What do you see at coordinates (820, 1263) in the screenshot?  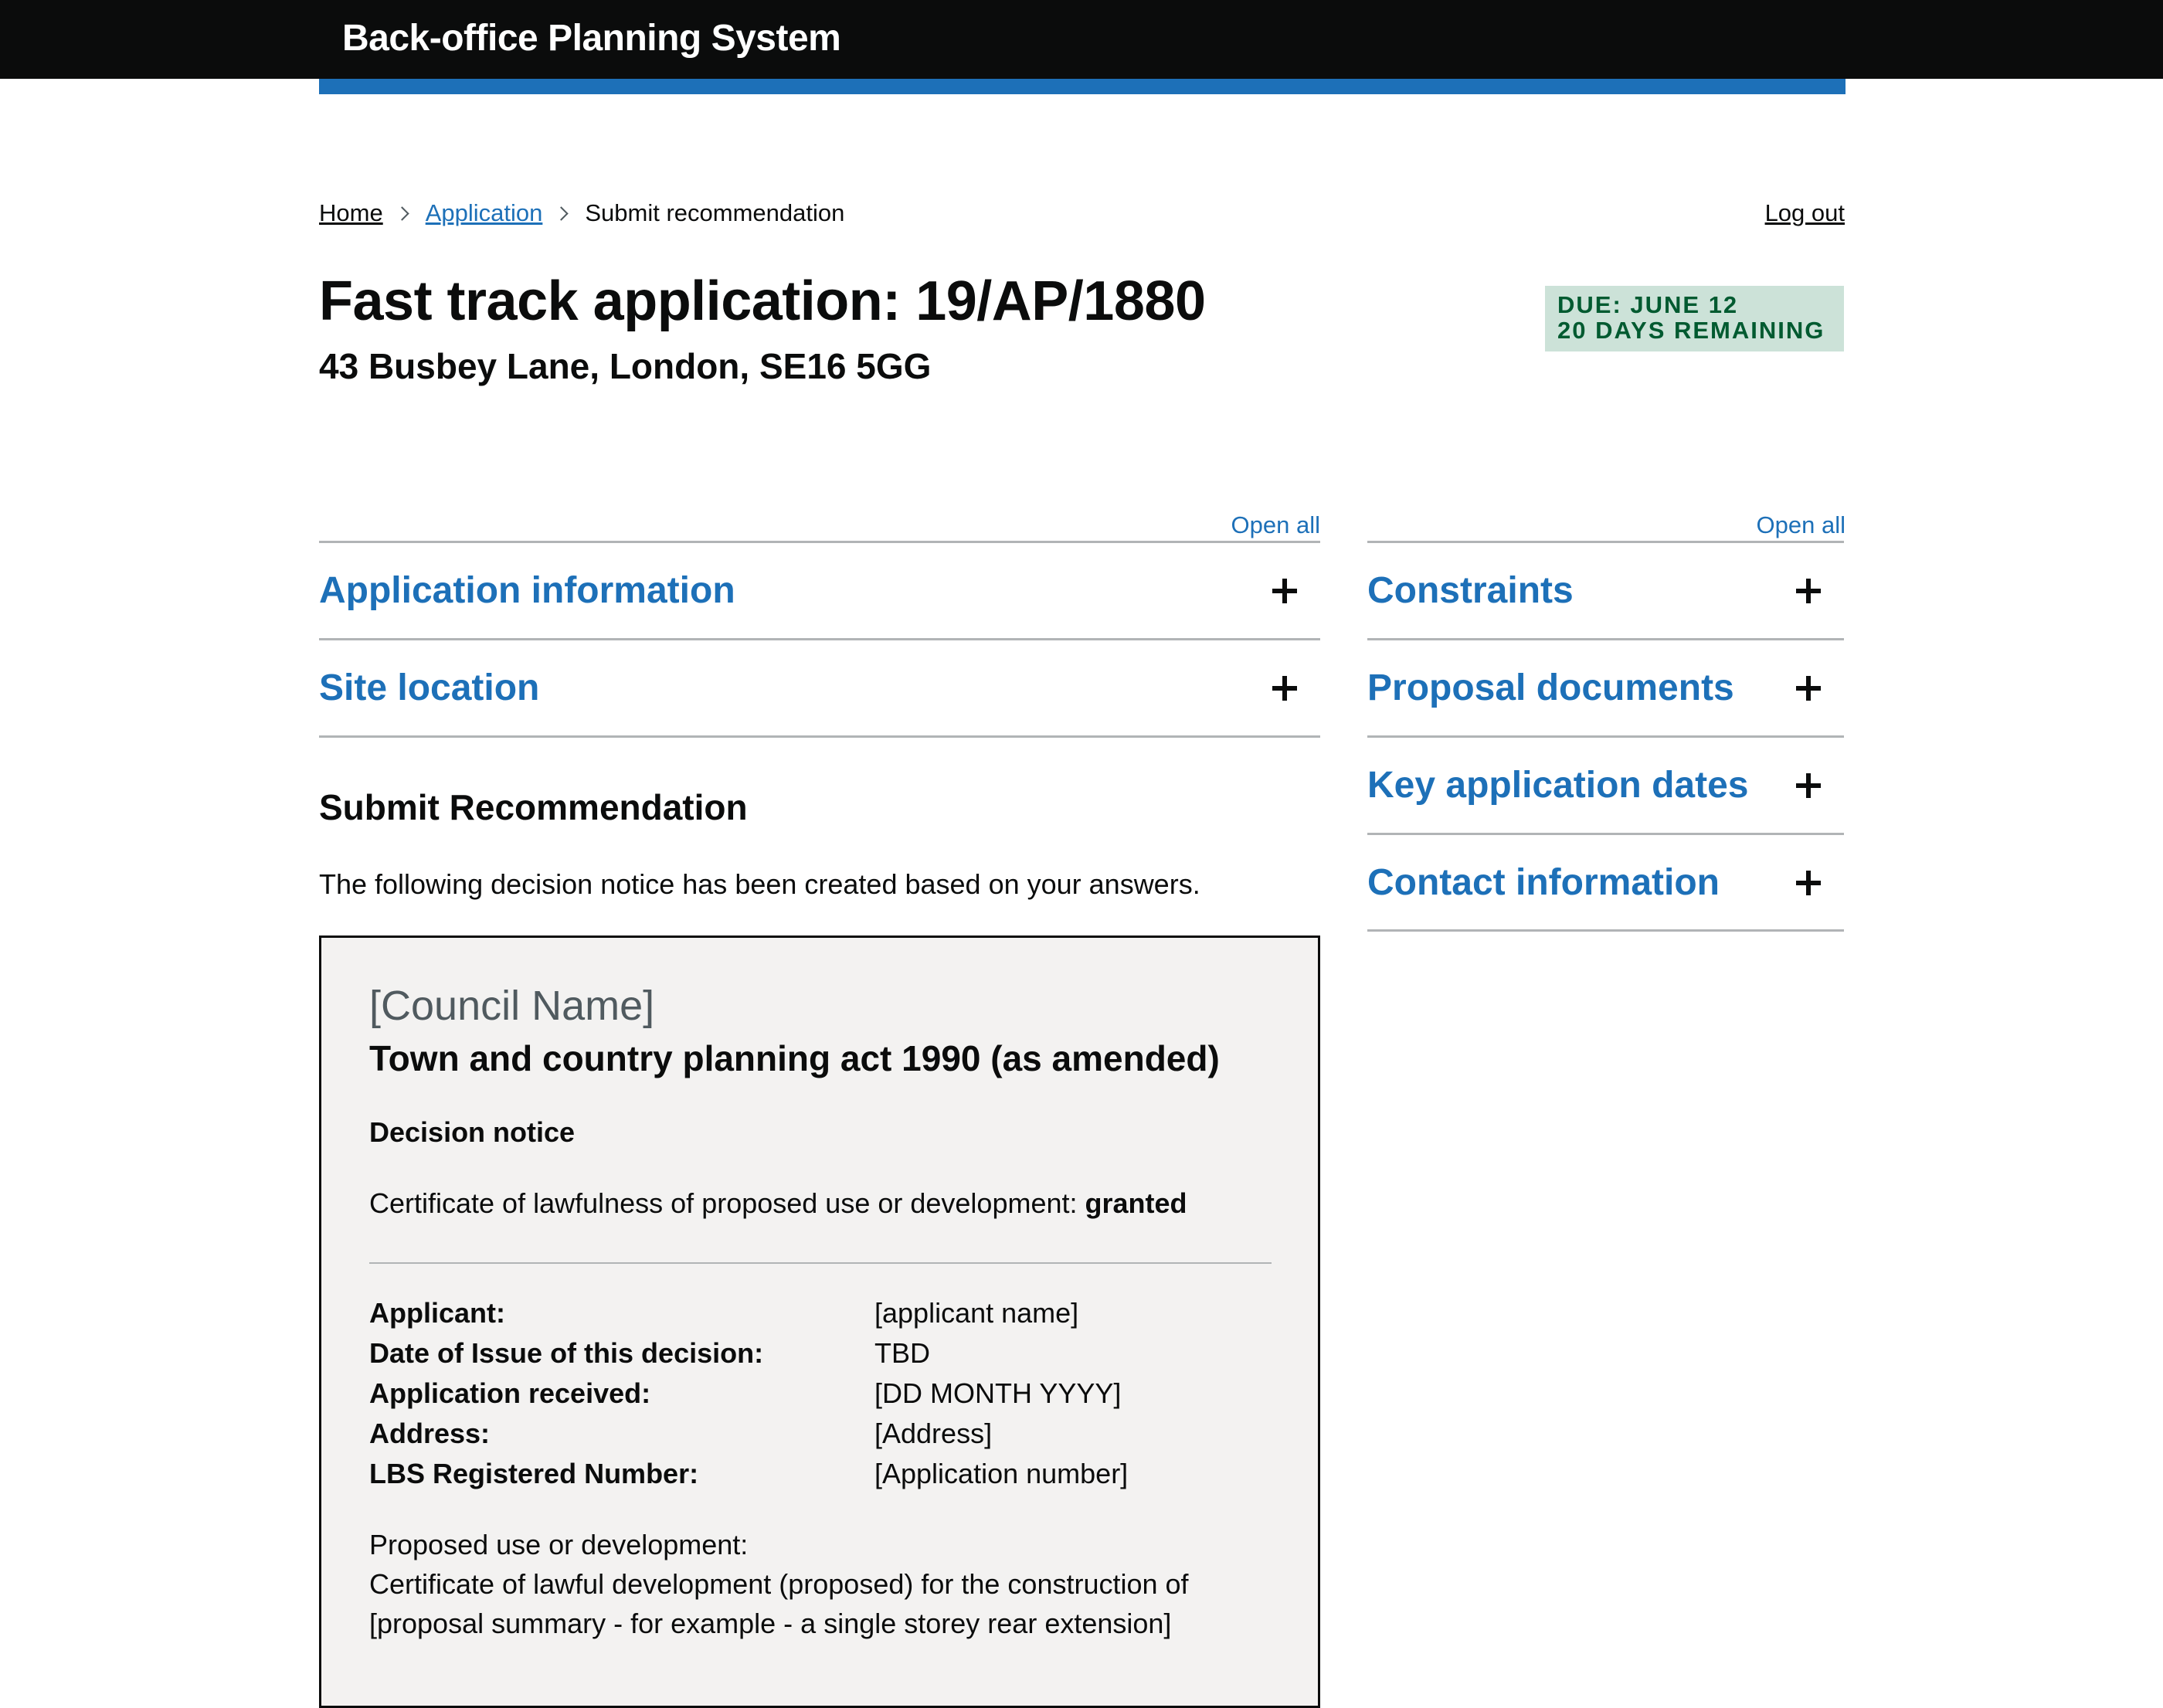 I see `notice-divider` at bounding box center [820, 1263].